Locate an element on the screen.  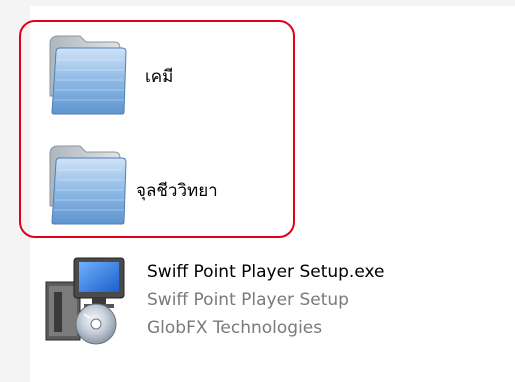
file-description: Swiff Point Player Setup is located at coordinates (248, 300).